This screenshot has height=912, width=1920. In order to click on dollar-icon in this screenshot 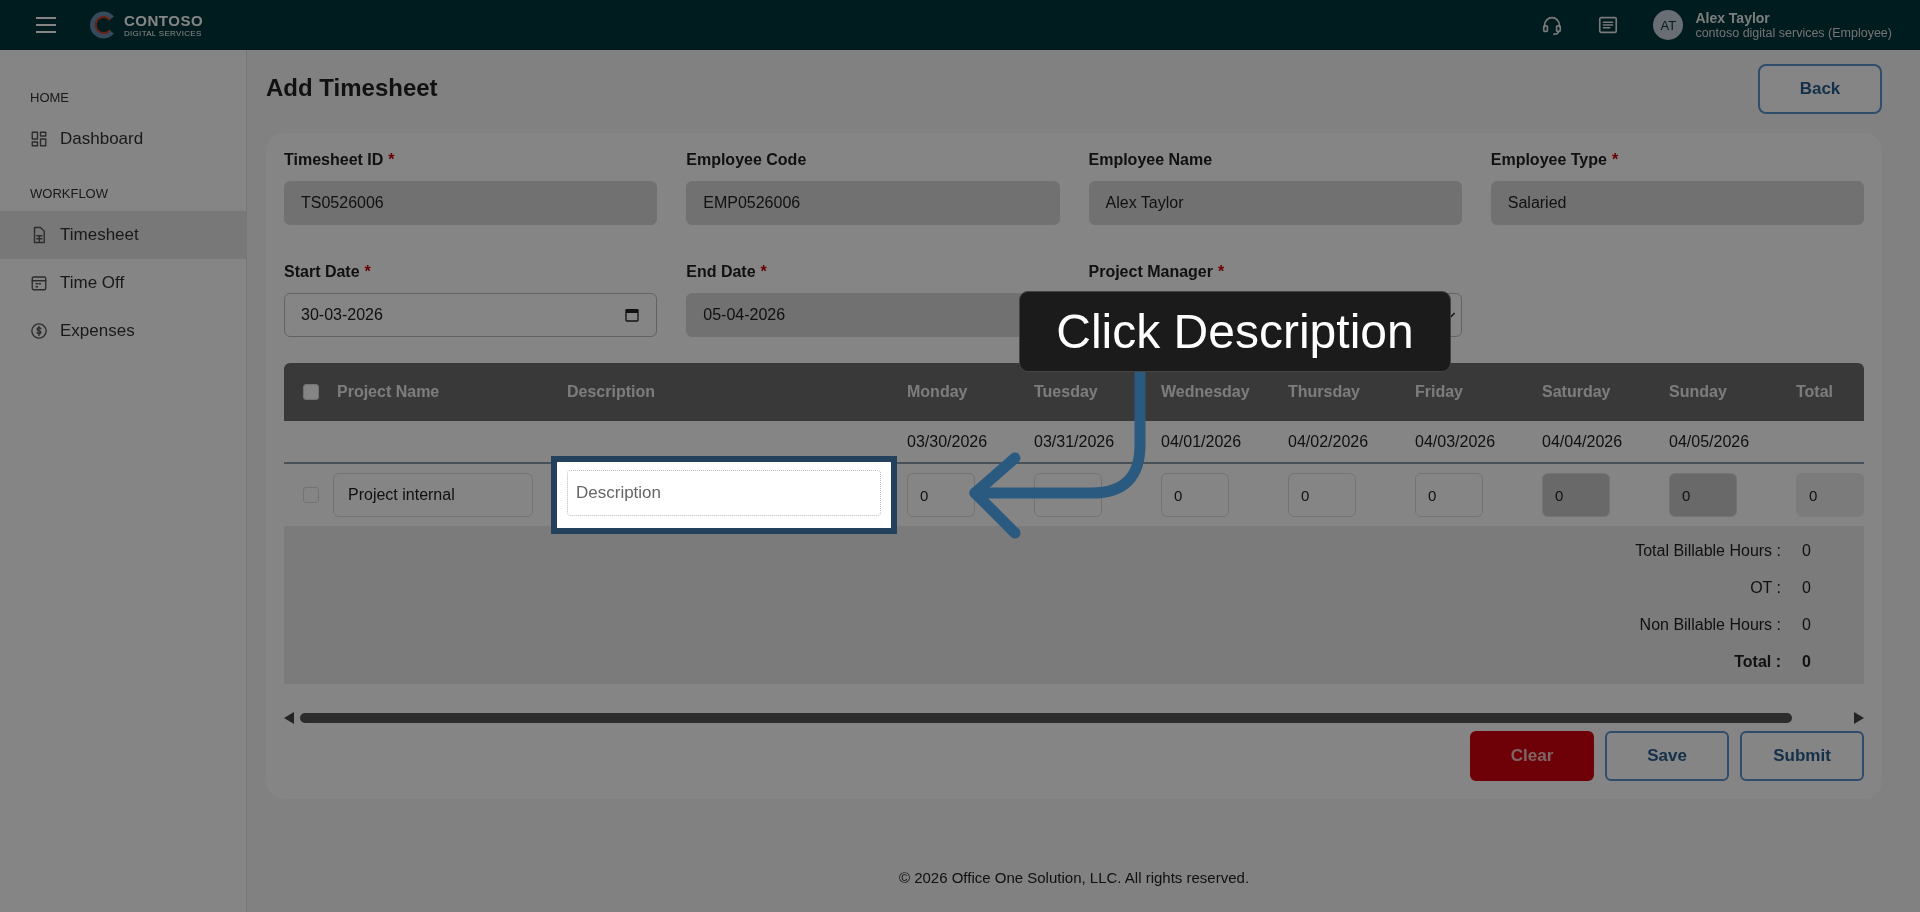, I will do `click(39, 331)`.